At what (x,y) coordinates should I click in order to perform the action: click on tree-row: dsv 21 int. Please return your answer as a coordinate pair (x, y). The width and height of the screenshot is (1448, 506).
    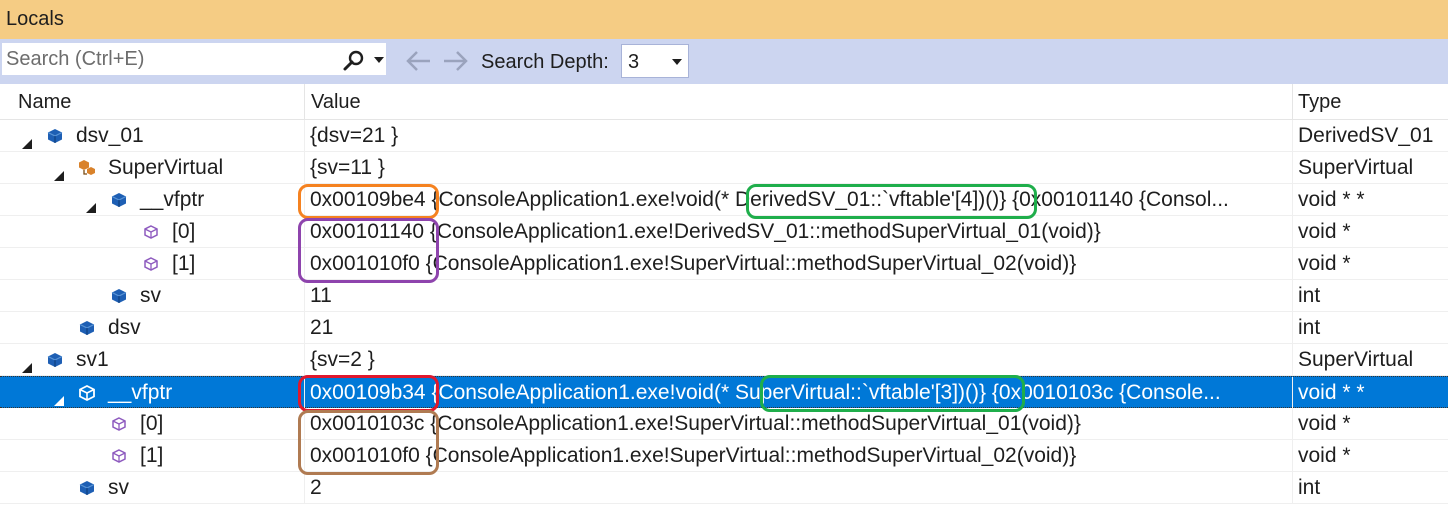
    Looking at the image, I should click on (724, 328).